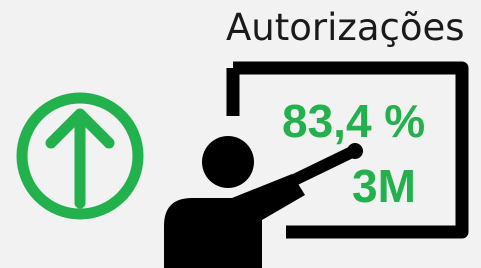  What do you see at coordinates (354, 121) in the screenshot?
I see `kpi-percent: 83,4 %` at bounding box center [354, 121].